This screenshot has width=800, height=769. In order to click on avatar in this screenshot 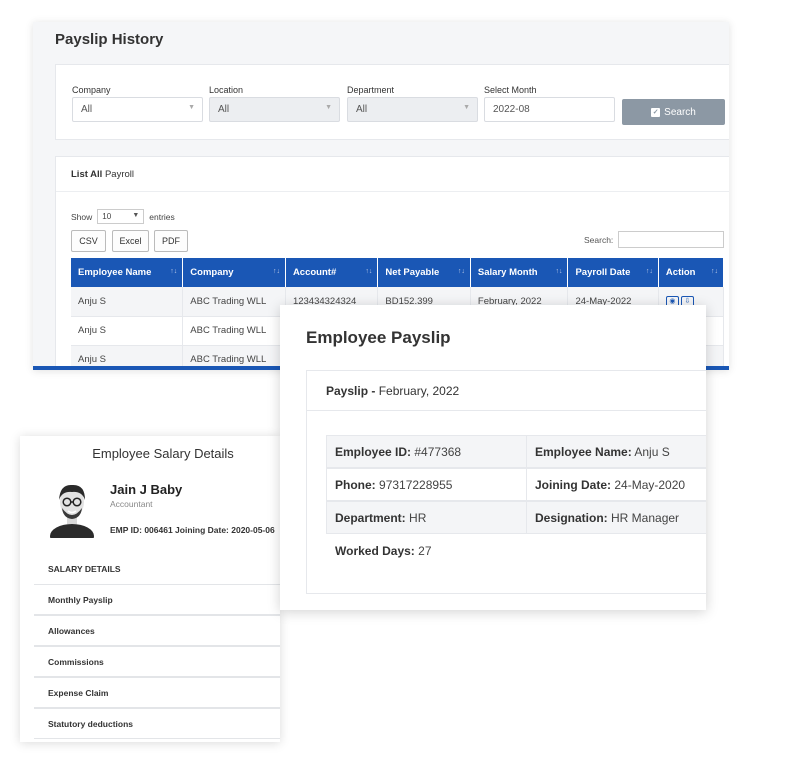, I will do `click(72, 511)`.